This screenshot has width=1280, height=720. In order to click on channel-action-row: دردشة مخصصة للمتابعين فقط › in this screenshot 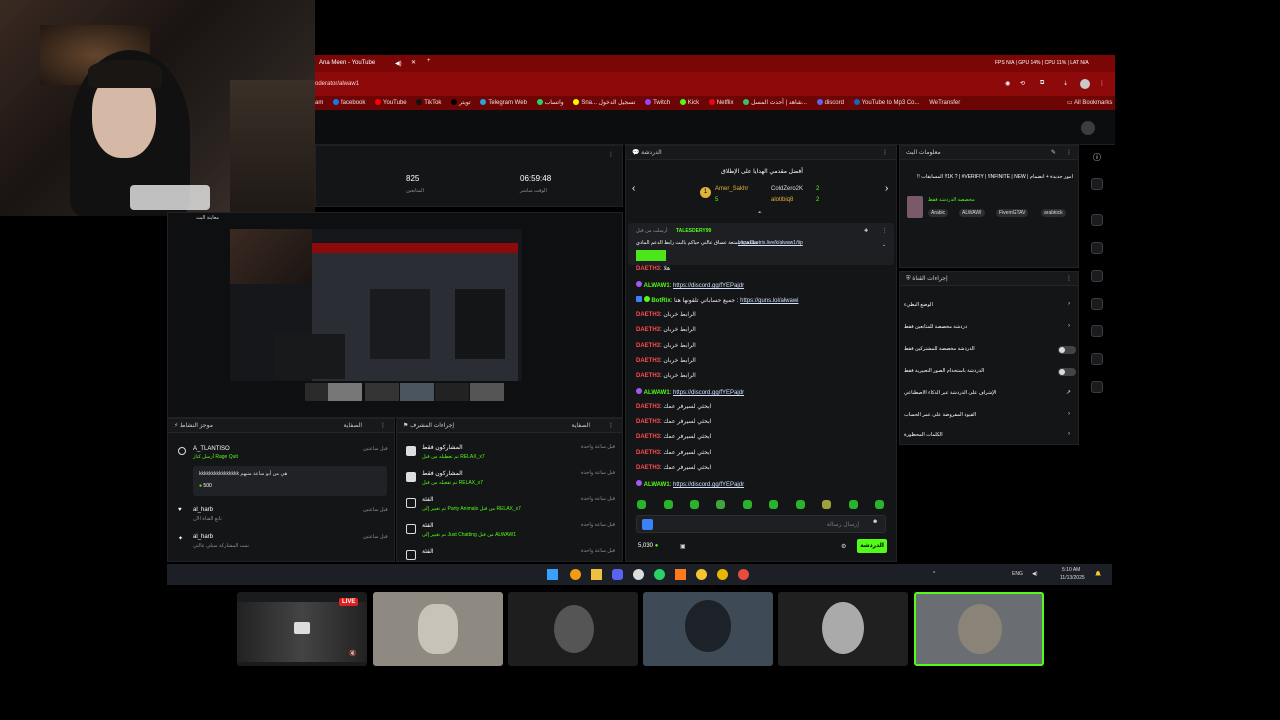, I will do `click(989, 328)`.